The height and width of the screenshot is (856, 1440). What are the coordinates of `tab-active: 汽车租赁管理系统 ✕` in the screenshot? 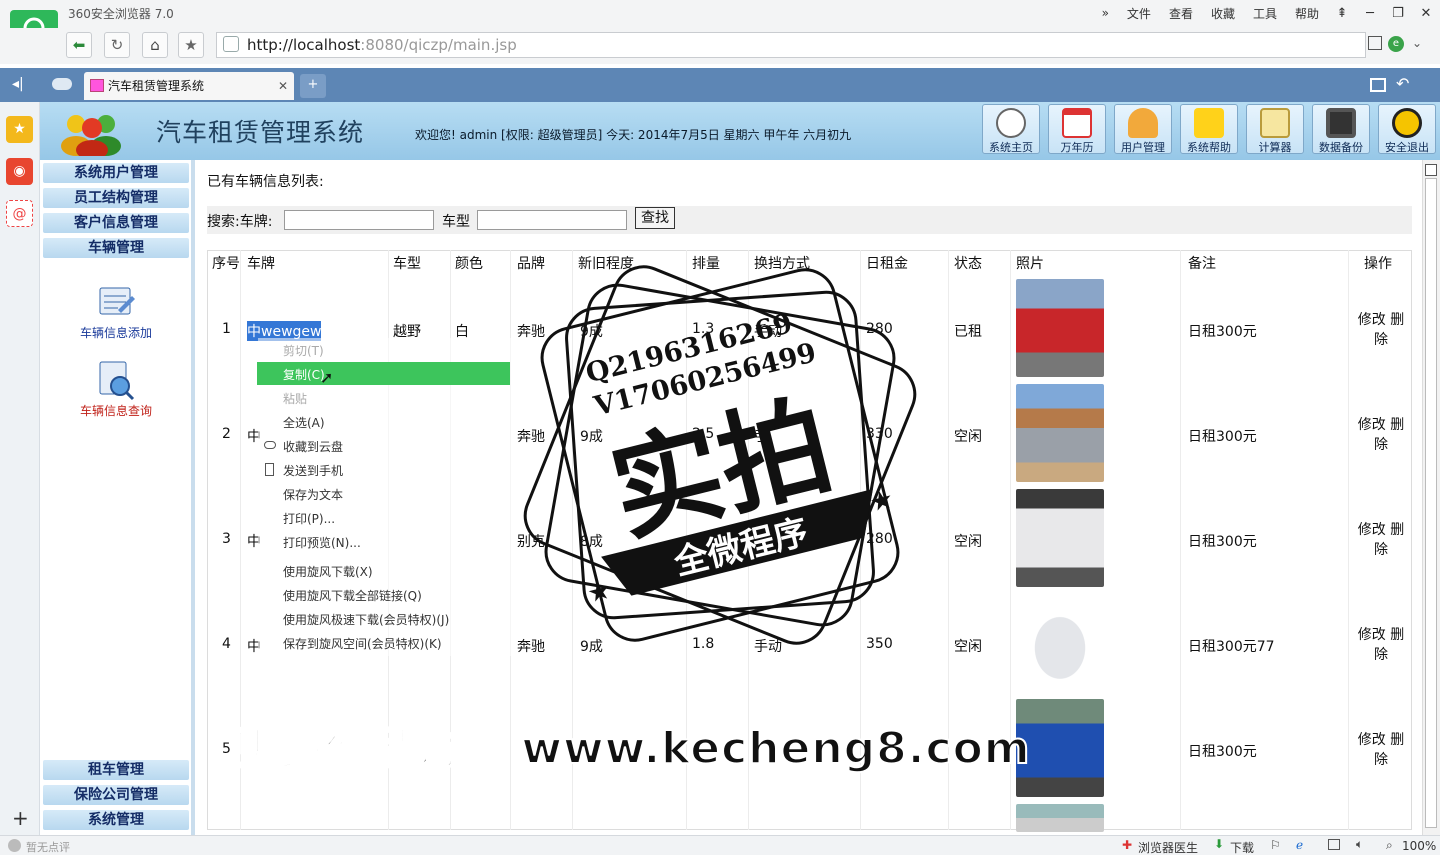 It's located at (189, 86).